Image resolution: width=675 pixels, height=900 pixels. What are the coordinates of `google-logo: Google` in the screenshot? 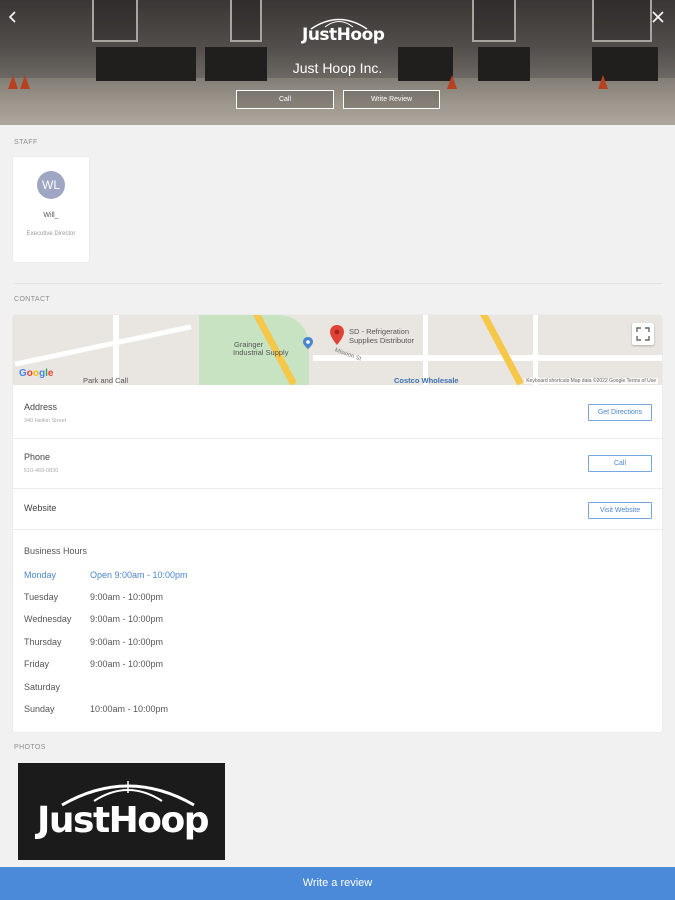 It's located at (36, 373).